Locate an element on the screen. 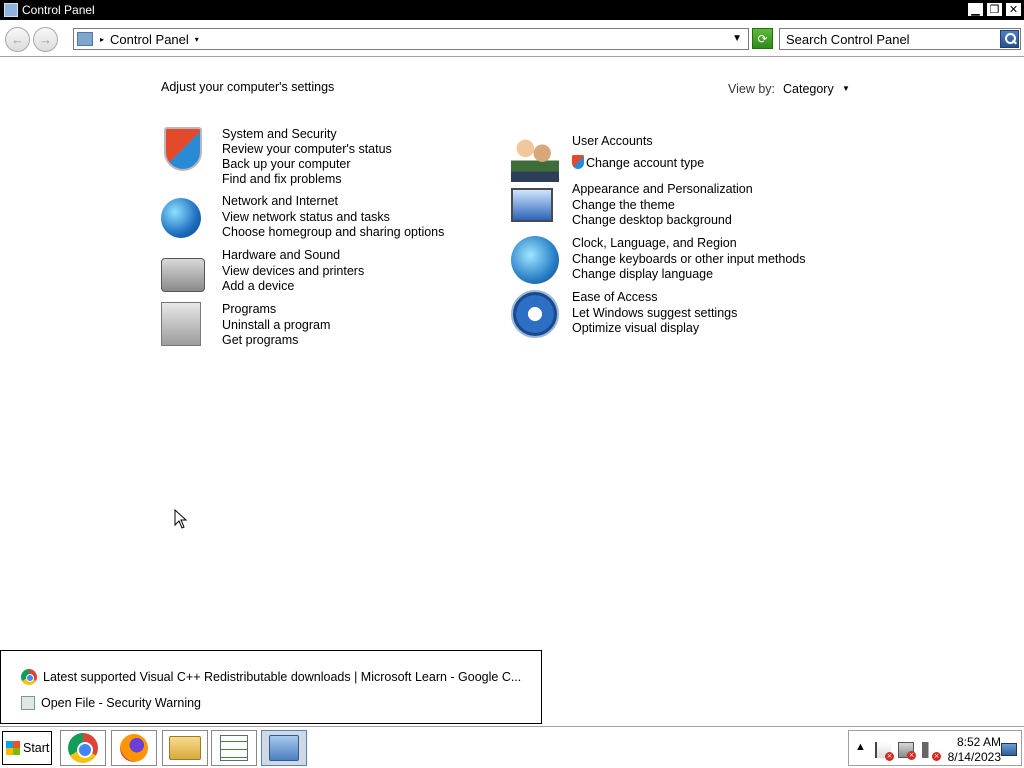 The height and width of the screenshot is (768, 1024). breadcrumb: Control Panel is located at coordinates (149, 39).